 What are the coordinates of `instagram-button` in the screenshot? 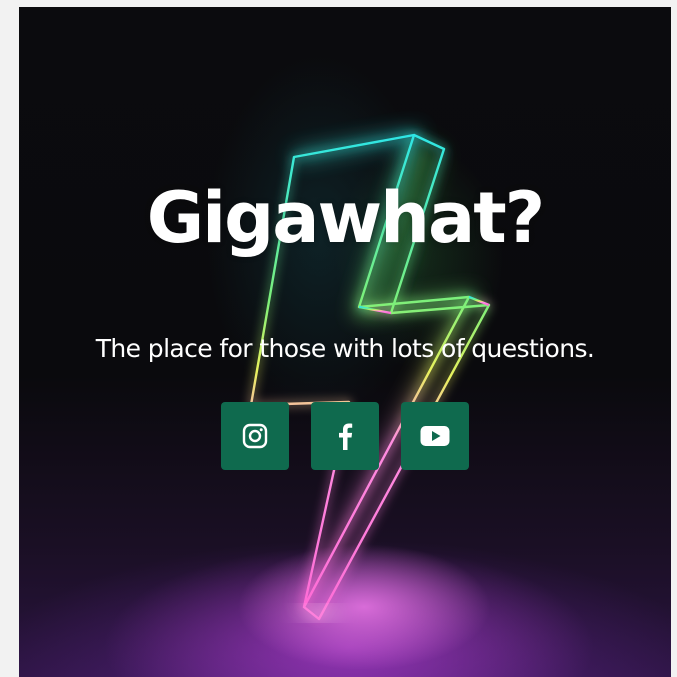 It's located at (255, 436).